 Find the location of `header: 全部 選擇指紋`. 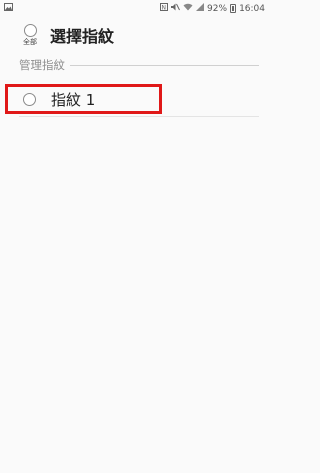

header: 全部 選擇指紋 is located at coordinates (134, 35).